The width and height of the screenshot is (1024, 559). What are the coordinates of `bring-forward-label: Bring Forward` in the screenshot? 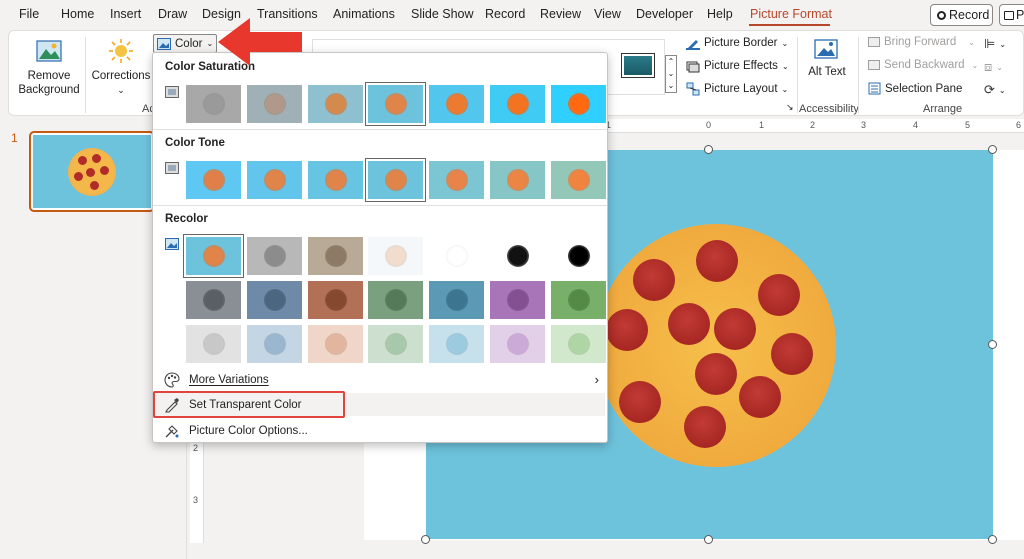 It's located at (920, 42).